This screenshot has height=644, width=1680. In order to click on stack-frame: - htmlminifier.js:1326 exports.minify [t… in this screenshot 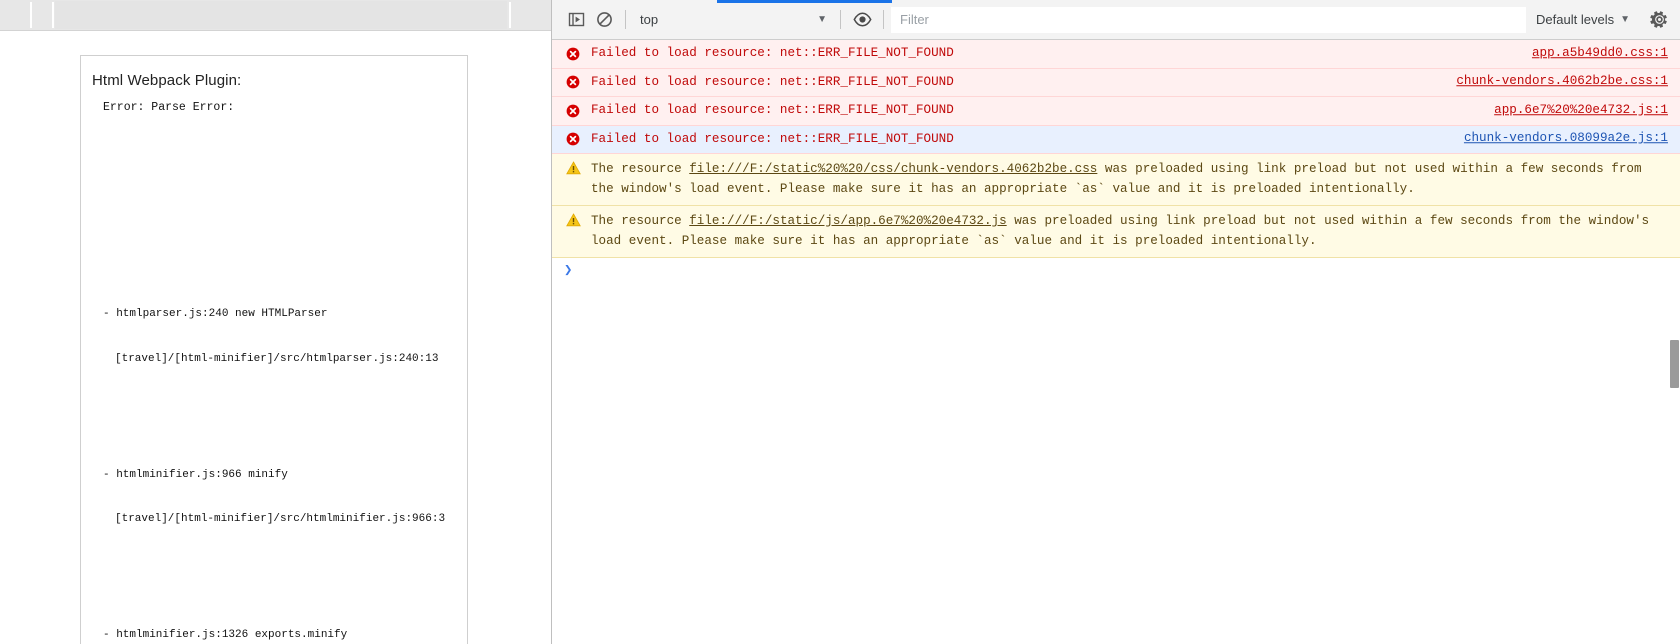, I will do `click(285, 621)`.